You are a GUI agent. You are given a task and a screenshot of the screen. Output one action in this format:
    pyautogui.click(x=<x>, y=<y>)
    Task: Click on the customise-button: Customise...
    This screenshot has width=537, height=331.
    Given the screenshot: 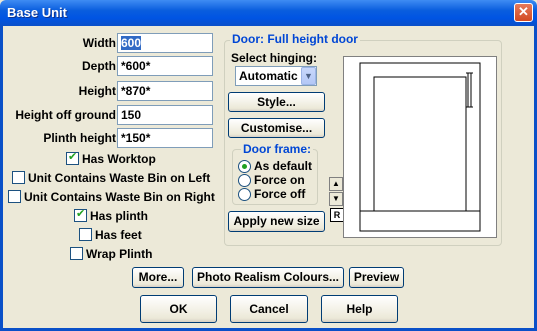 What is the action you would take?
    pyautogui.click(x=276, y=128)
    